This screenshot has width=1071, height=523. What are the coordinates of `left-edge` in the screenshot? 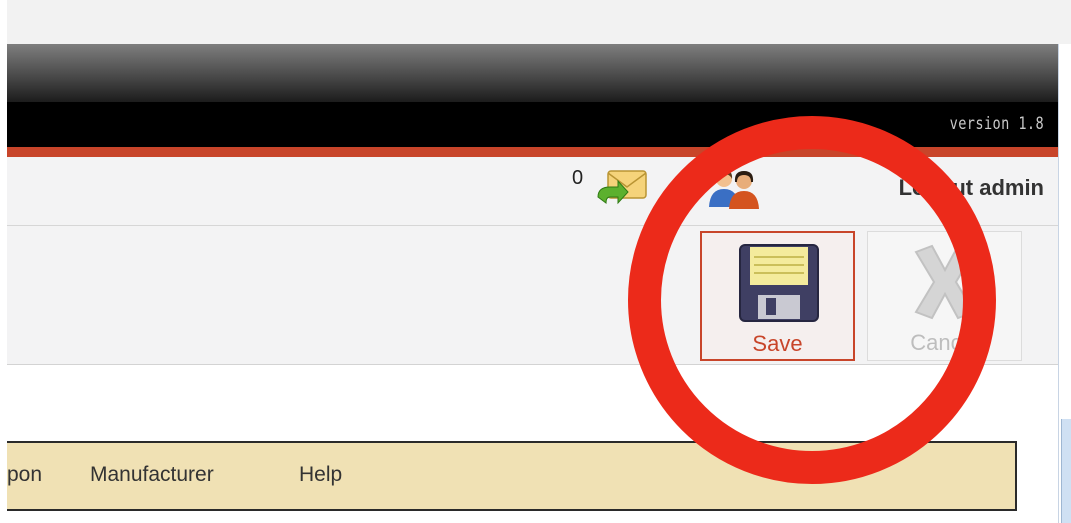 It's located at (3, 261).